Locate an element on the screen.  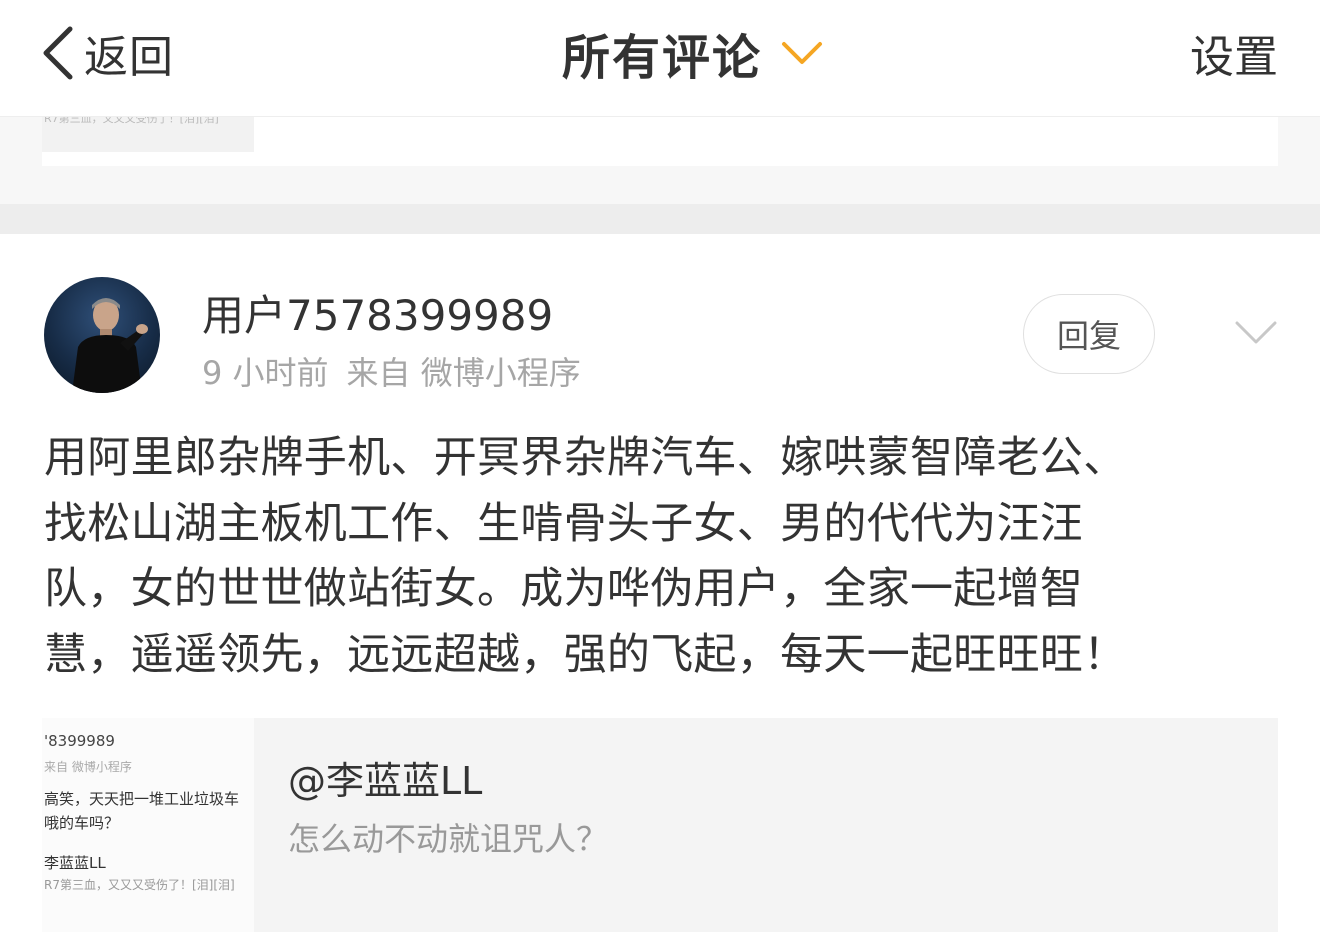
previous-quote-card: R7第三血，又又又受伤了！[泪][泪] is located at coordinates (660, 141).